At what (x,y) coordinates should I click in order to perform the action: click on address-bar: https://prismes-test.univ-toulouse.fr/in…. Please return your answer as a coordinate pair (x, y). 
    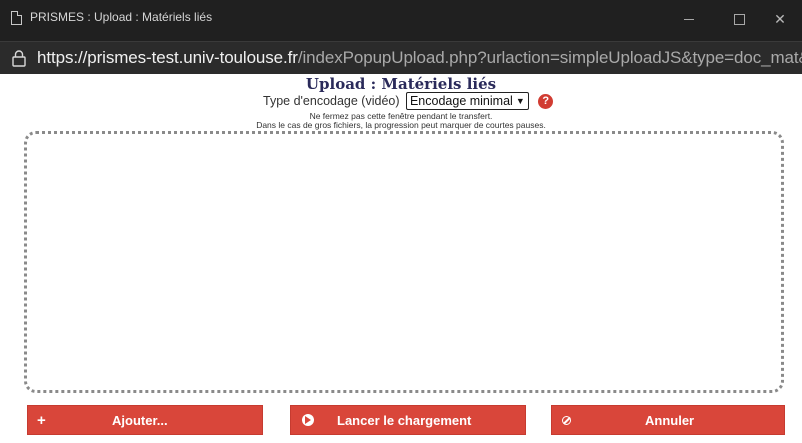
    Looking at the image, I should click on (401, 57).